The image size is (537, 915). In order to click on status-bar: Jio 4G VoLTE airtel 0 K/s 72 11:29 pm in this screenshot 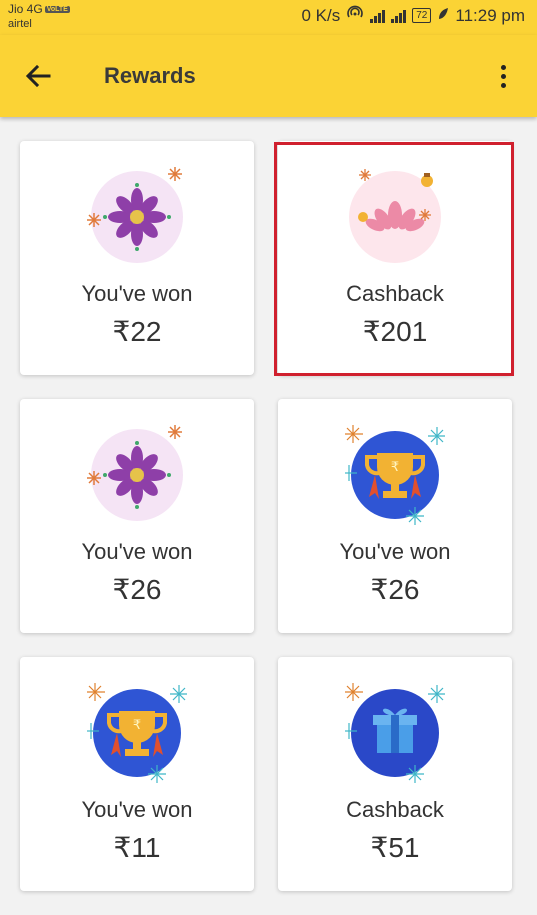, I will do `click(268, 17)`.